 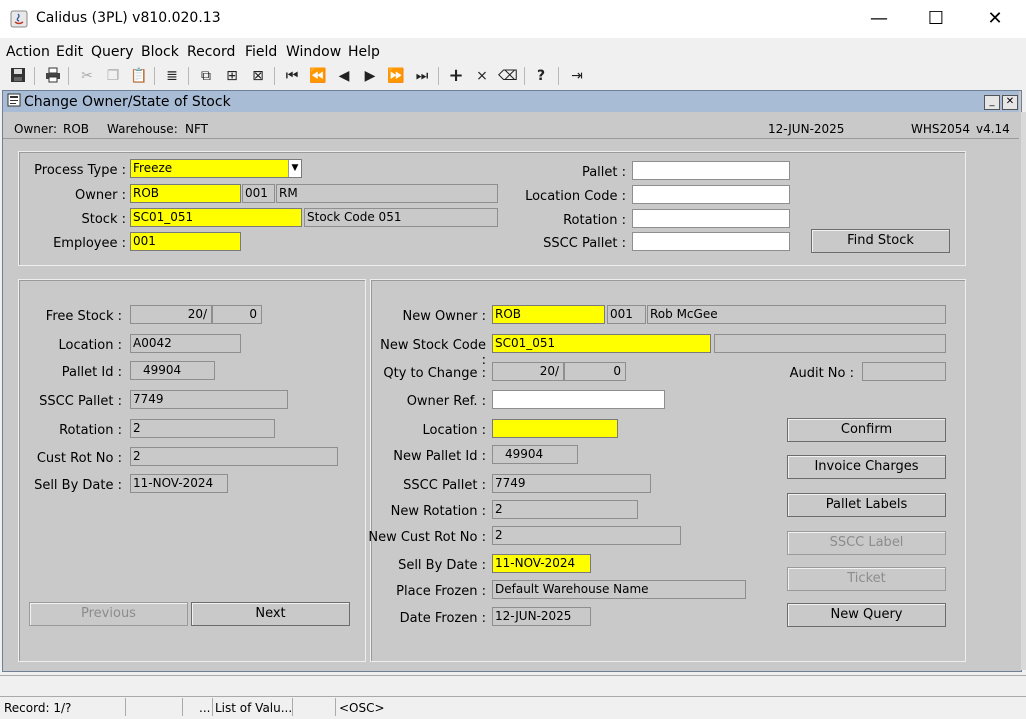 I want to click on menu-edit: Edit, so click(x=69, y=52).